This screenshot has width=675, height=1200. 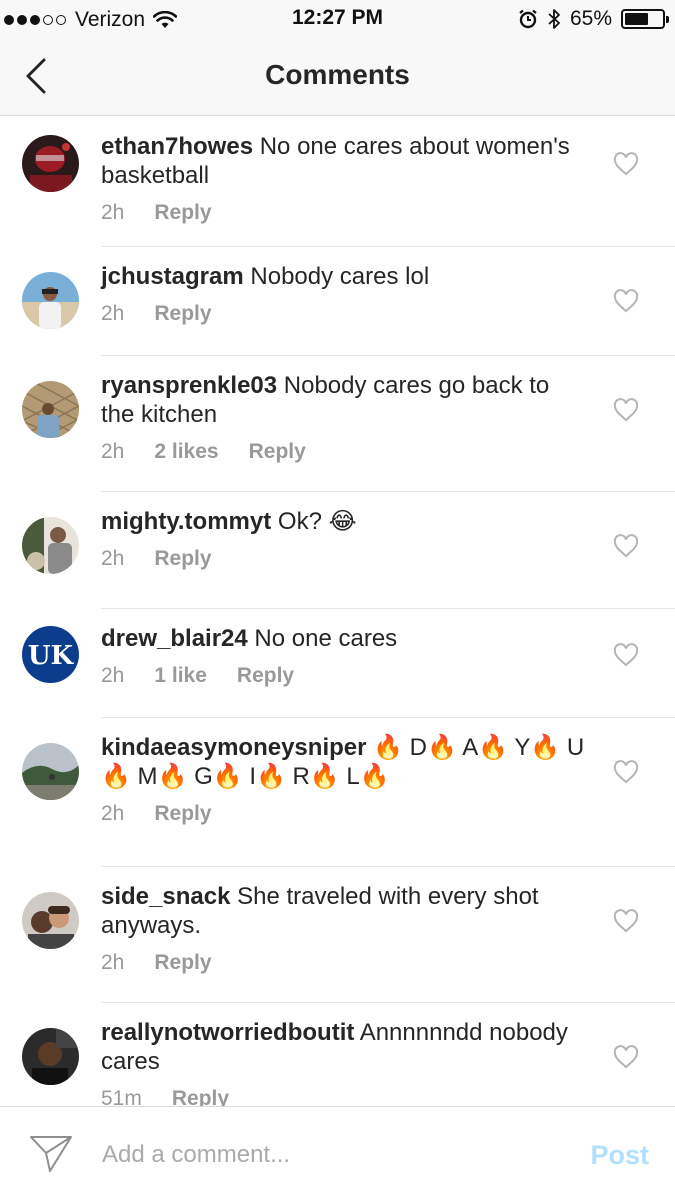 I want to click on comment-composer: Post, so click(x=337, y=1153).